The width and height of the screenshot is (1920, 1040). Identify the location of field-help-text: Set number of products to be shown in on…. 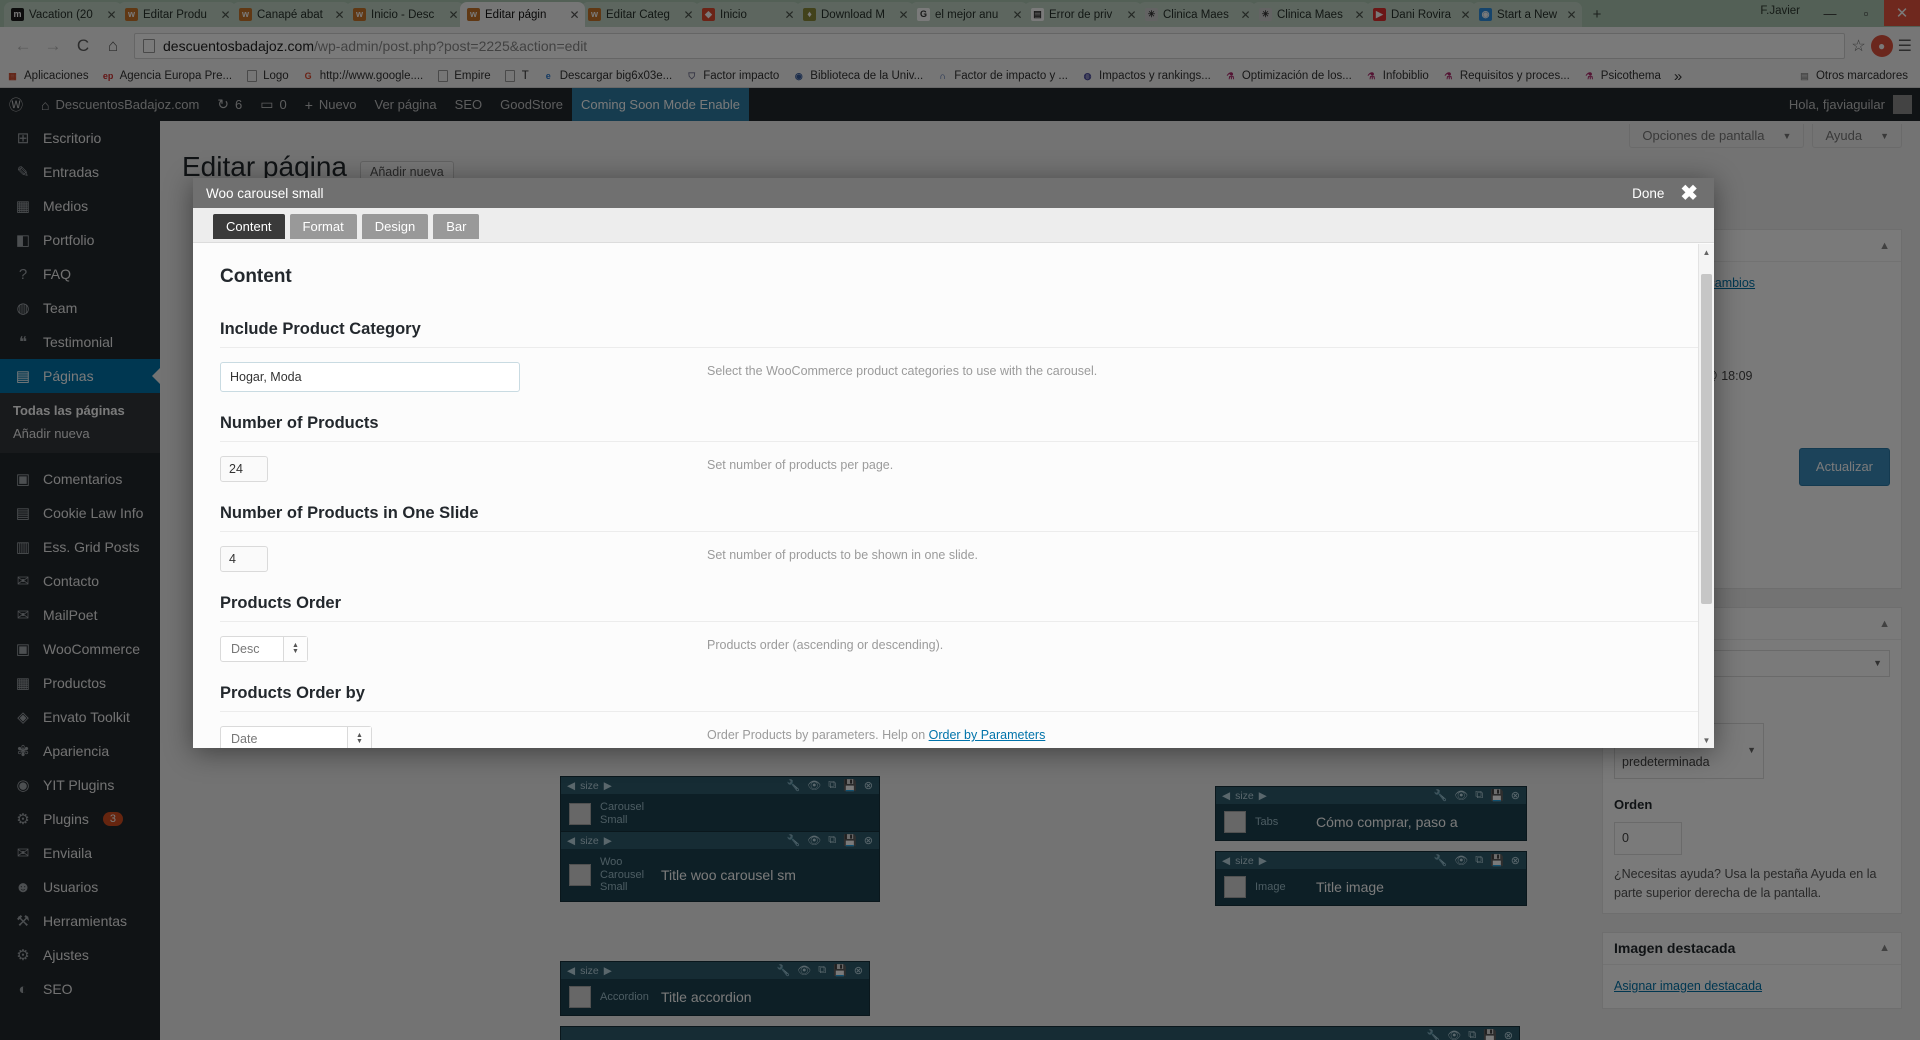
(842, 555).